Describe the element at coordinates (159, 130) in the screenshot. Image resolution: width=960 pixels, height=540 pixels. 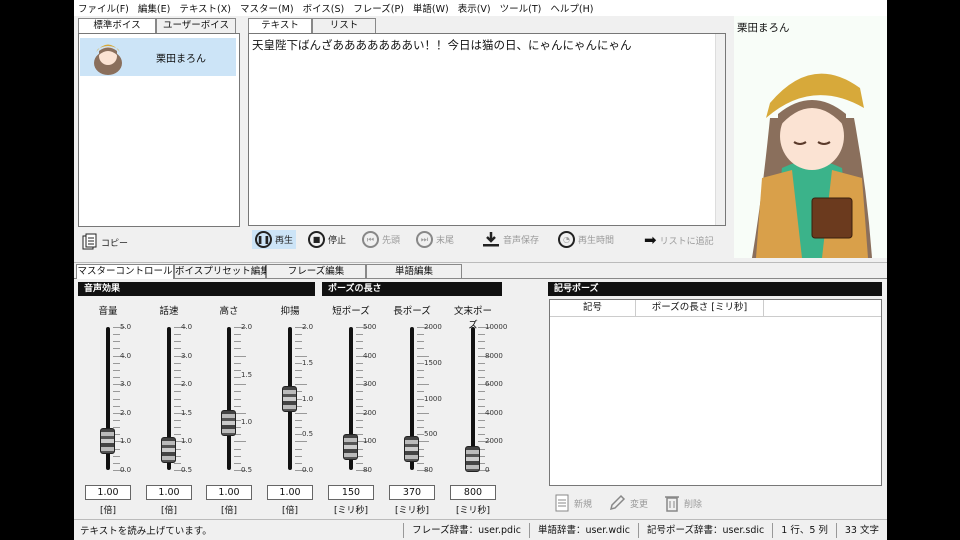
I see `voice-list: 栗田まろん` at that location.